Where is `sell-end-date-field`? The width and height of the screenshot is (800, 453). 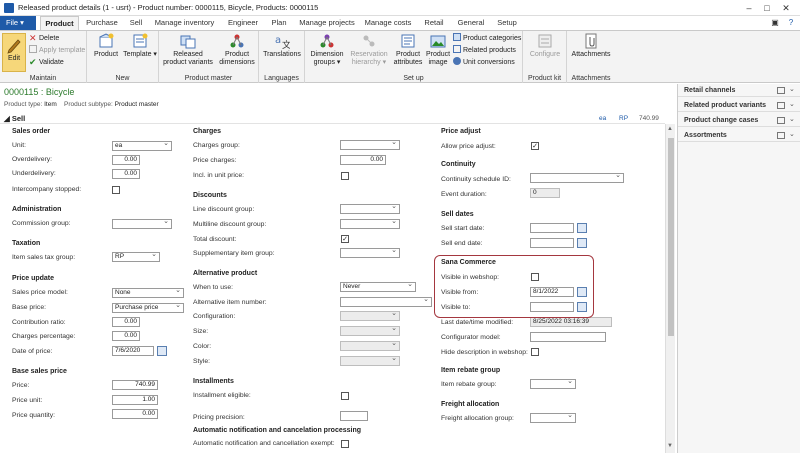 sell-end-date-field is located at coordinates (552, 243).